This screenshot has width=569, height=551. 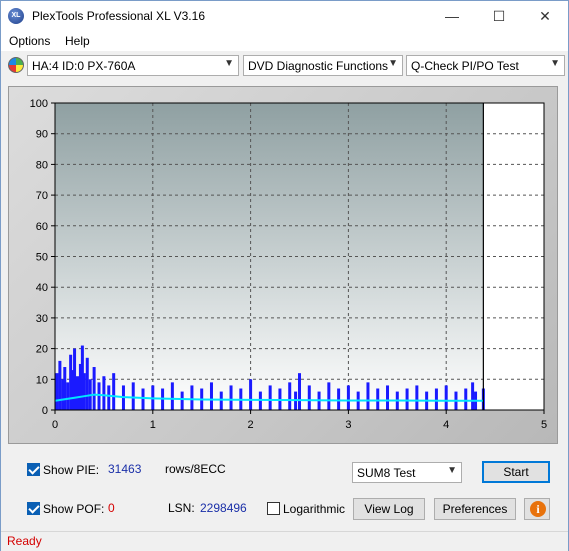 What do you see at coordinates (516, 472) in the screenshot?
I see `start-button: Start` at bounding box center [516, 472].